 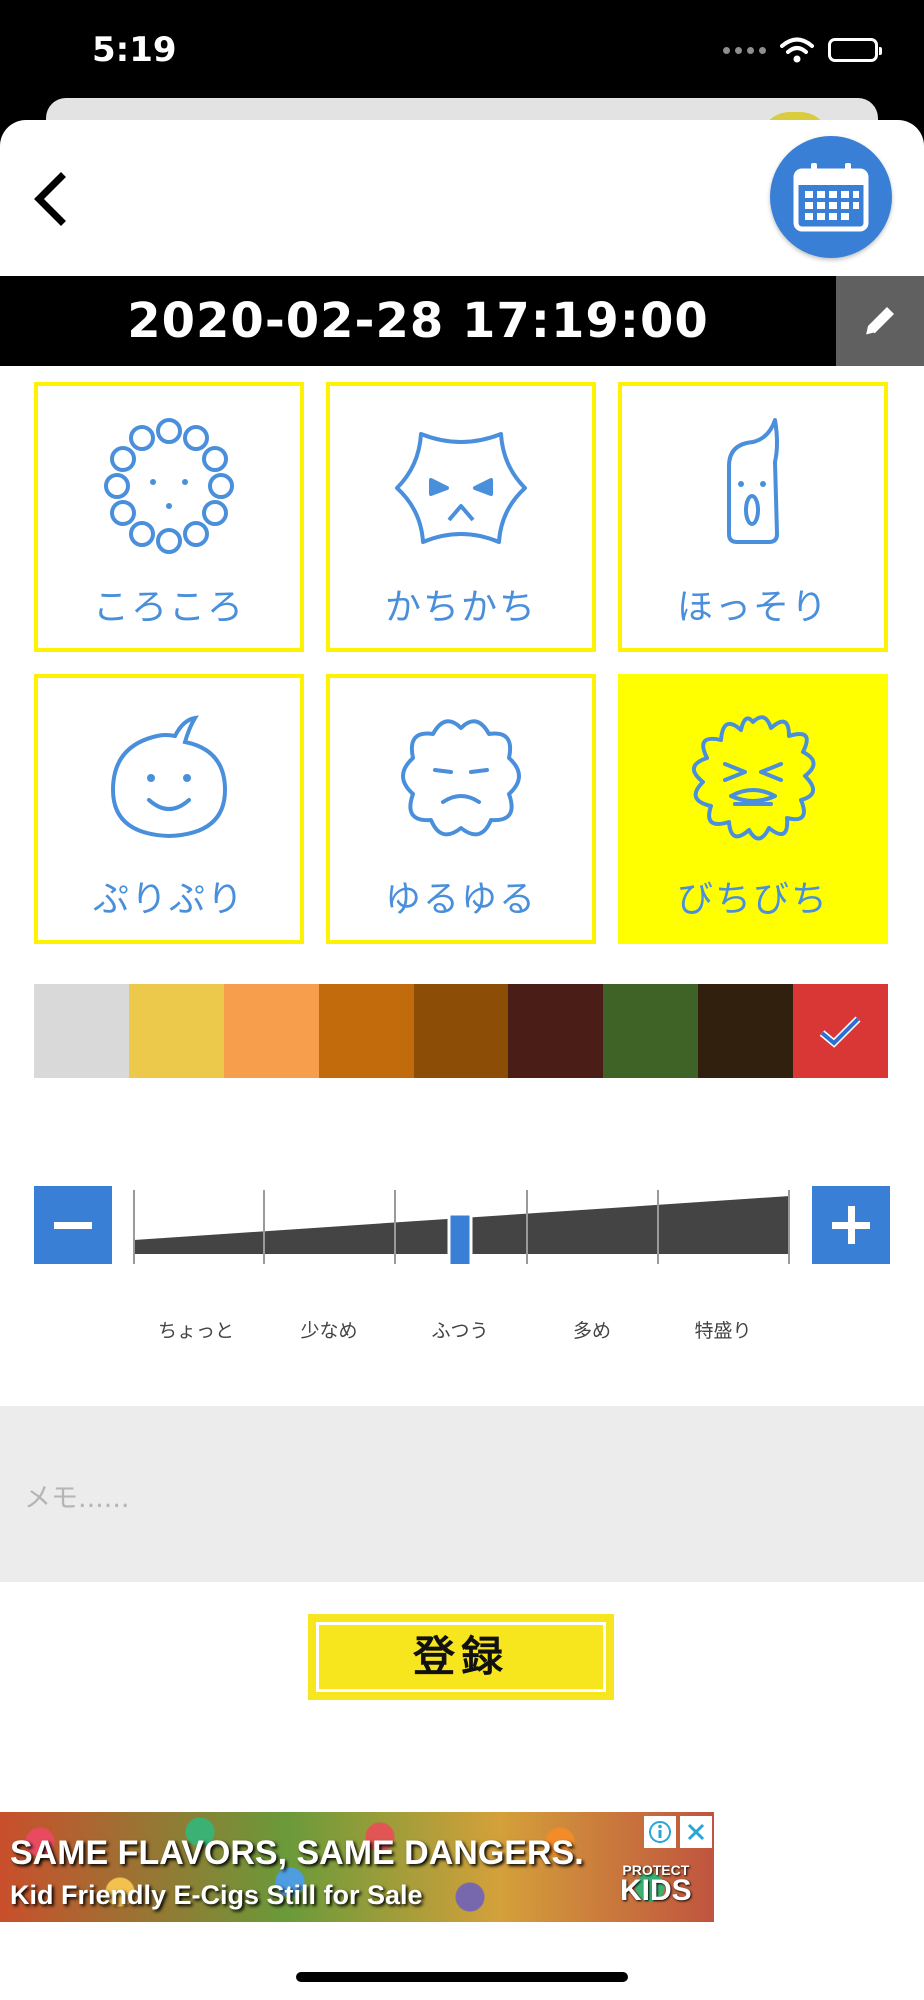 What do you see at coordinates (753, 481) in the screenshot?
I see `hossori-icon` at bounding box center [753, 481].